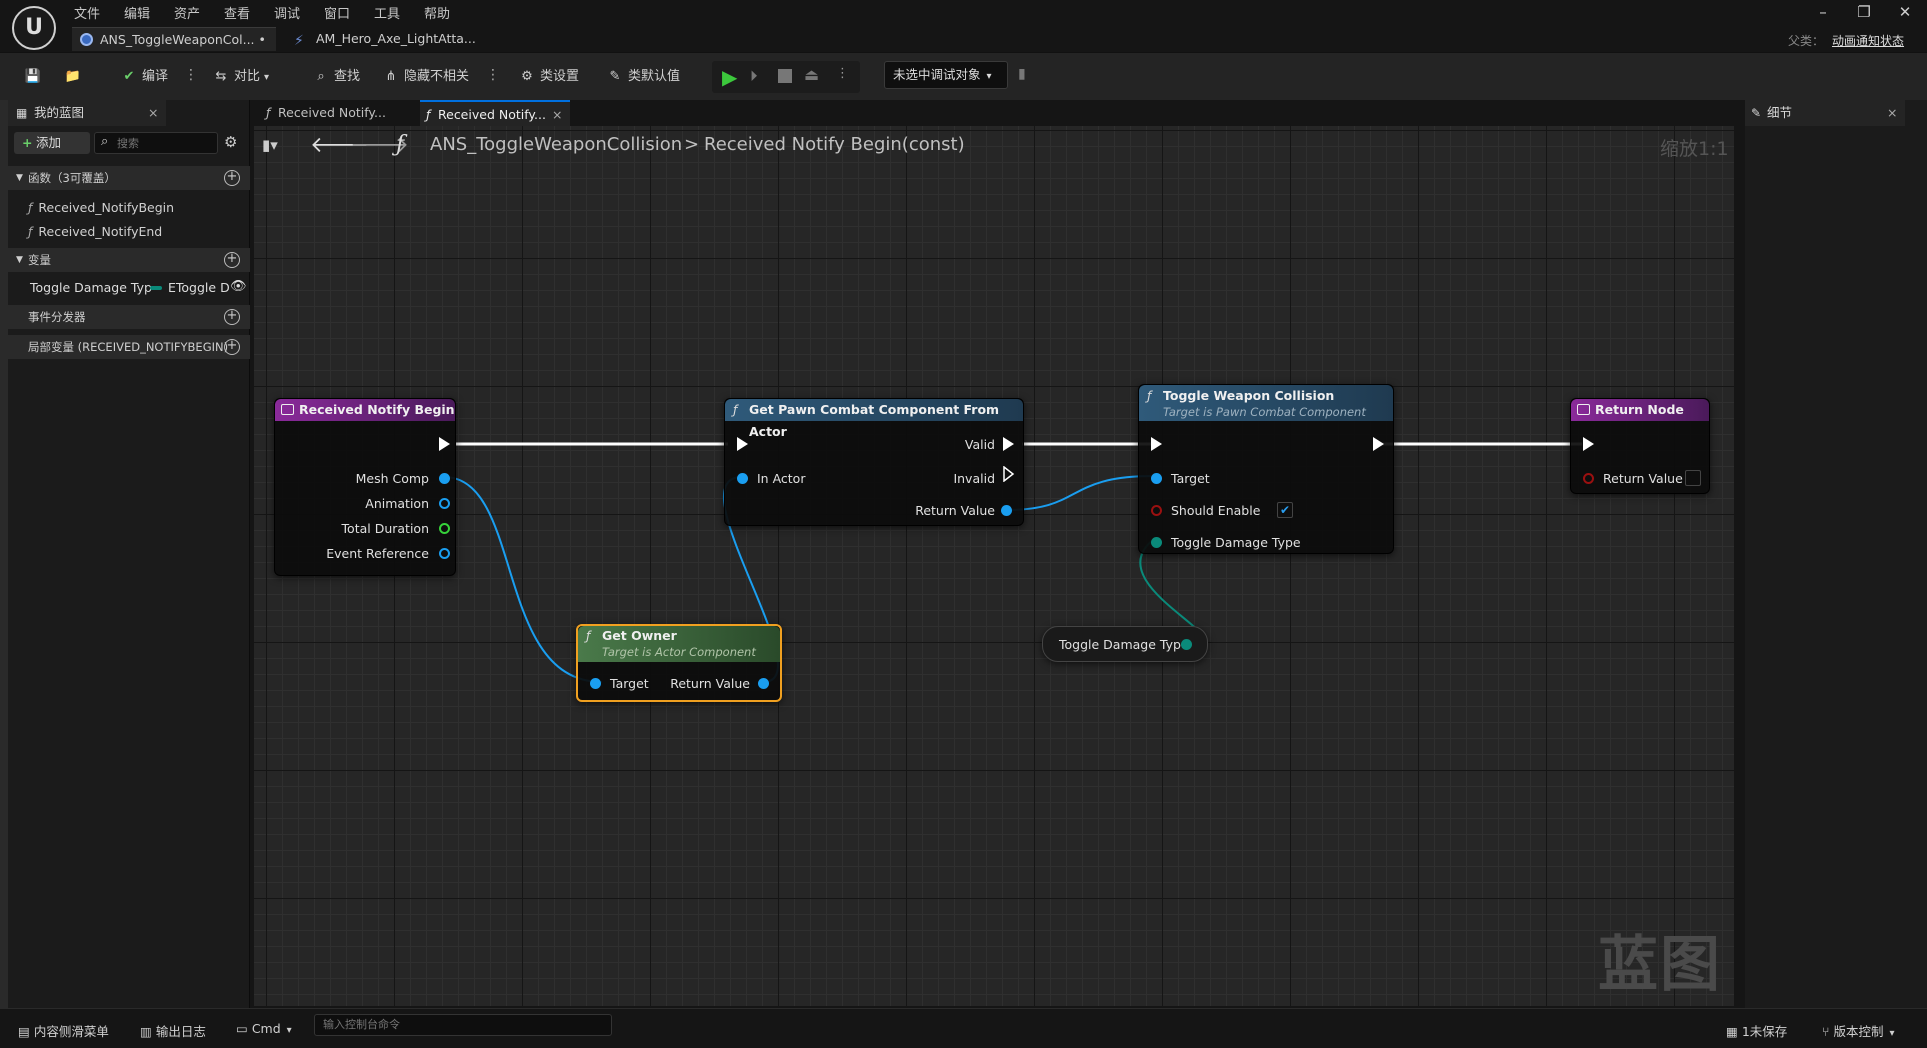 The image size is (1927, 1048). Describe the element at coordinates (187, 12) in the screenshot. I see `menu-asset: 资产` at that location.